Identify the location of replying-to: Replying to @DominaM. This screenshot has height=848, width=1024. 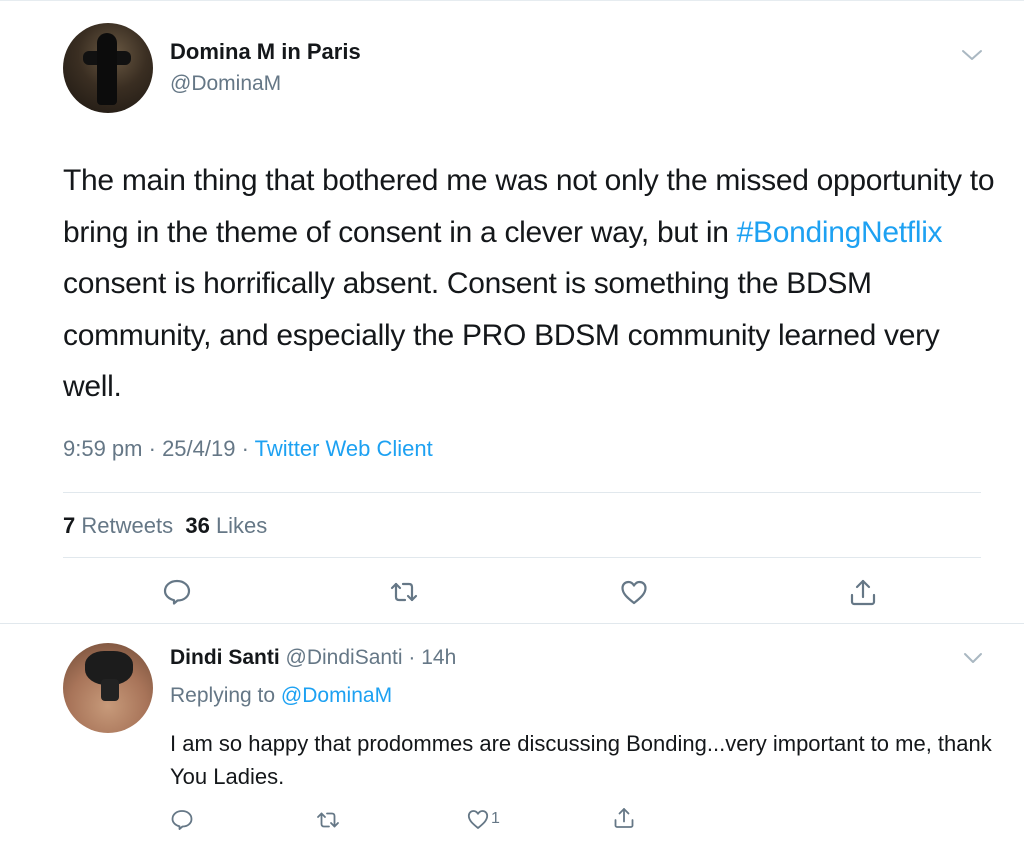
(281, 696).